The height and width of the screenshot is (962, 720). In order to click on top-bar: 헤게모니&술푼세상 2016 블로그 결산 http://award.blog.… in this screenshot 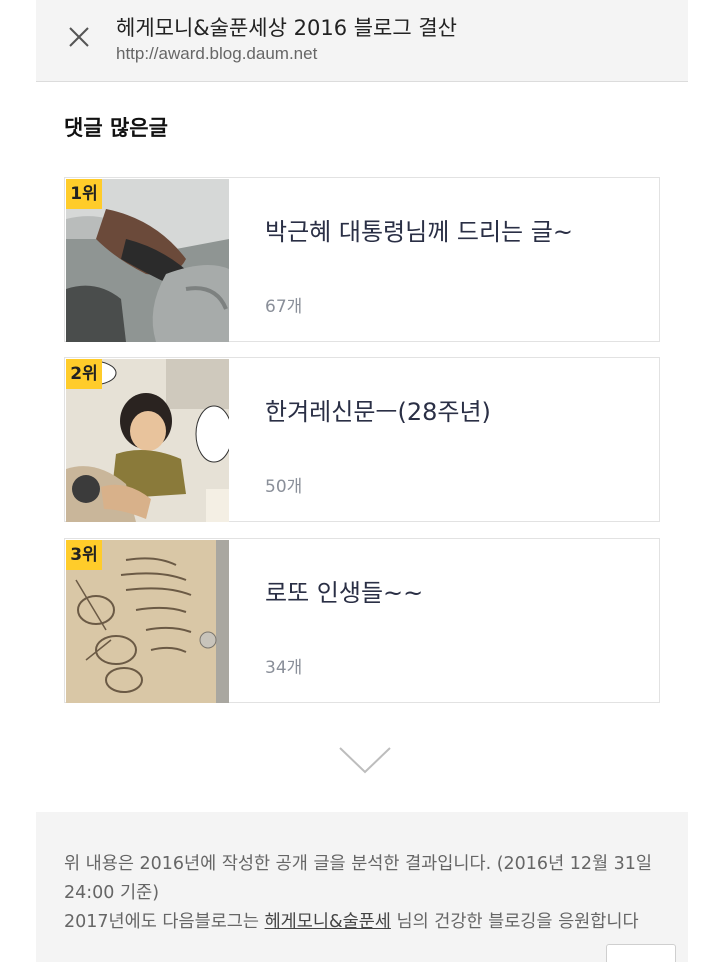, I will do `click(362, 41)`.